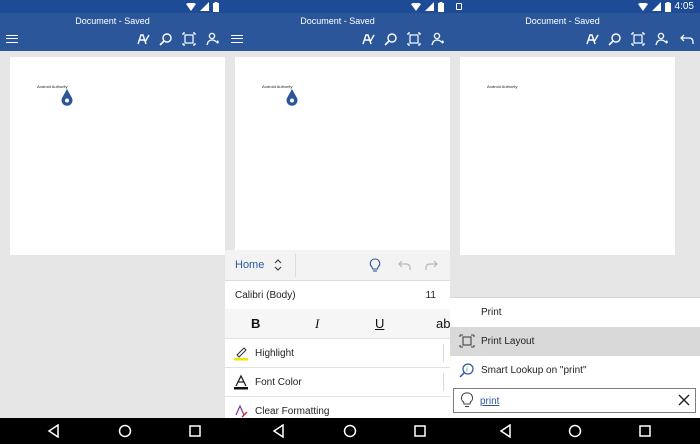  What do you see at coordinates (459, 6) in the screenshot?
I see `notification-icon` at bounding box center [459, 6].